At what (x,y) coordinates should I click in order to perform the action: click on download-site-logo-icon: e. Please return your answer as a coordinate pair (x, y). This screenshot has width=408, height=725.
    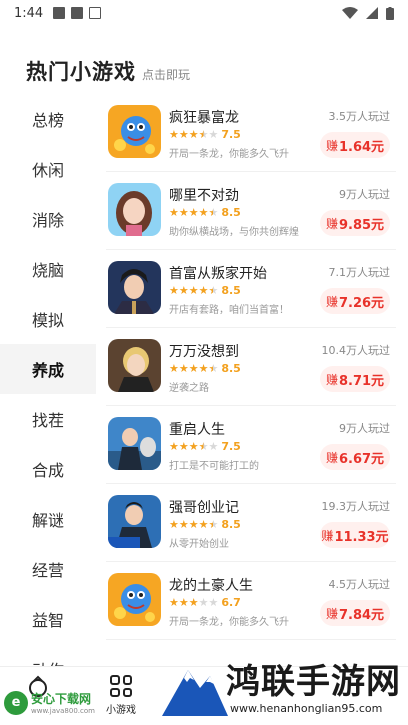
    Looking at the image, I should click on (16, 702).